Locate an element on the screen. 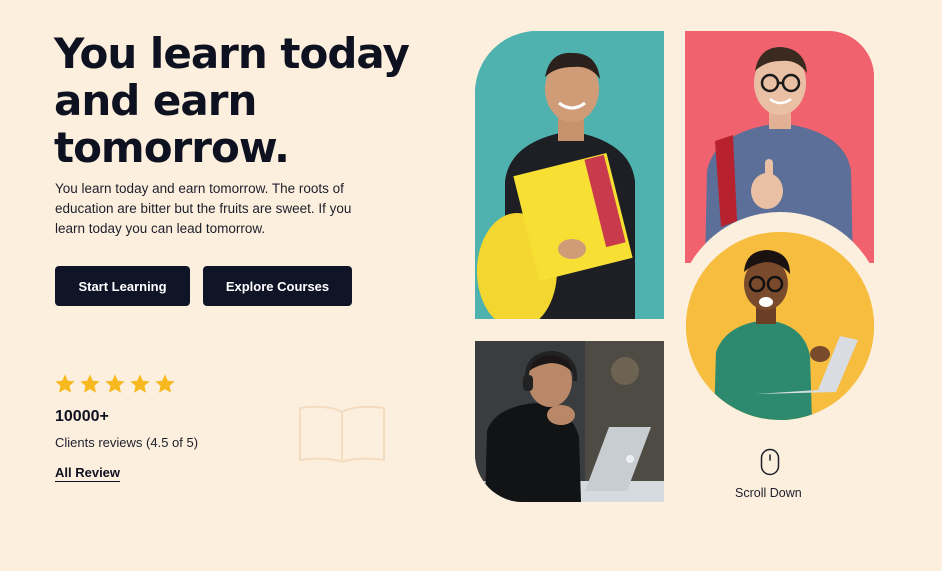 The width and height of the screenshot is (942, 571). student-with-folder-photo is located at coordinates (569, 175).